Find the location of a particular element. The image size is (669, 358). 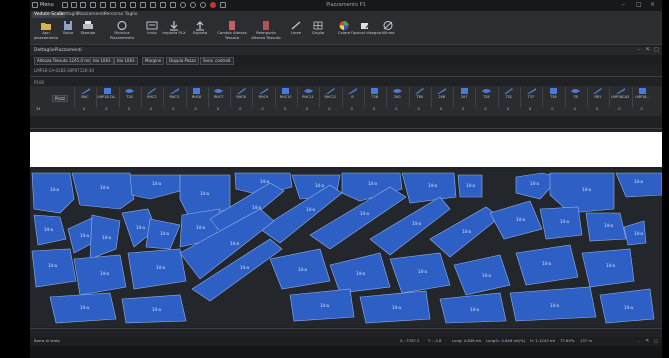

piece-column: RHC9 is located at coordinates (262, 97).